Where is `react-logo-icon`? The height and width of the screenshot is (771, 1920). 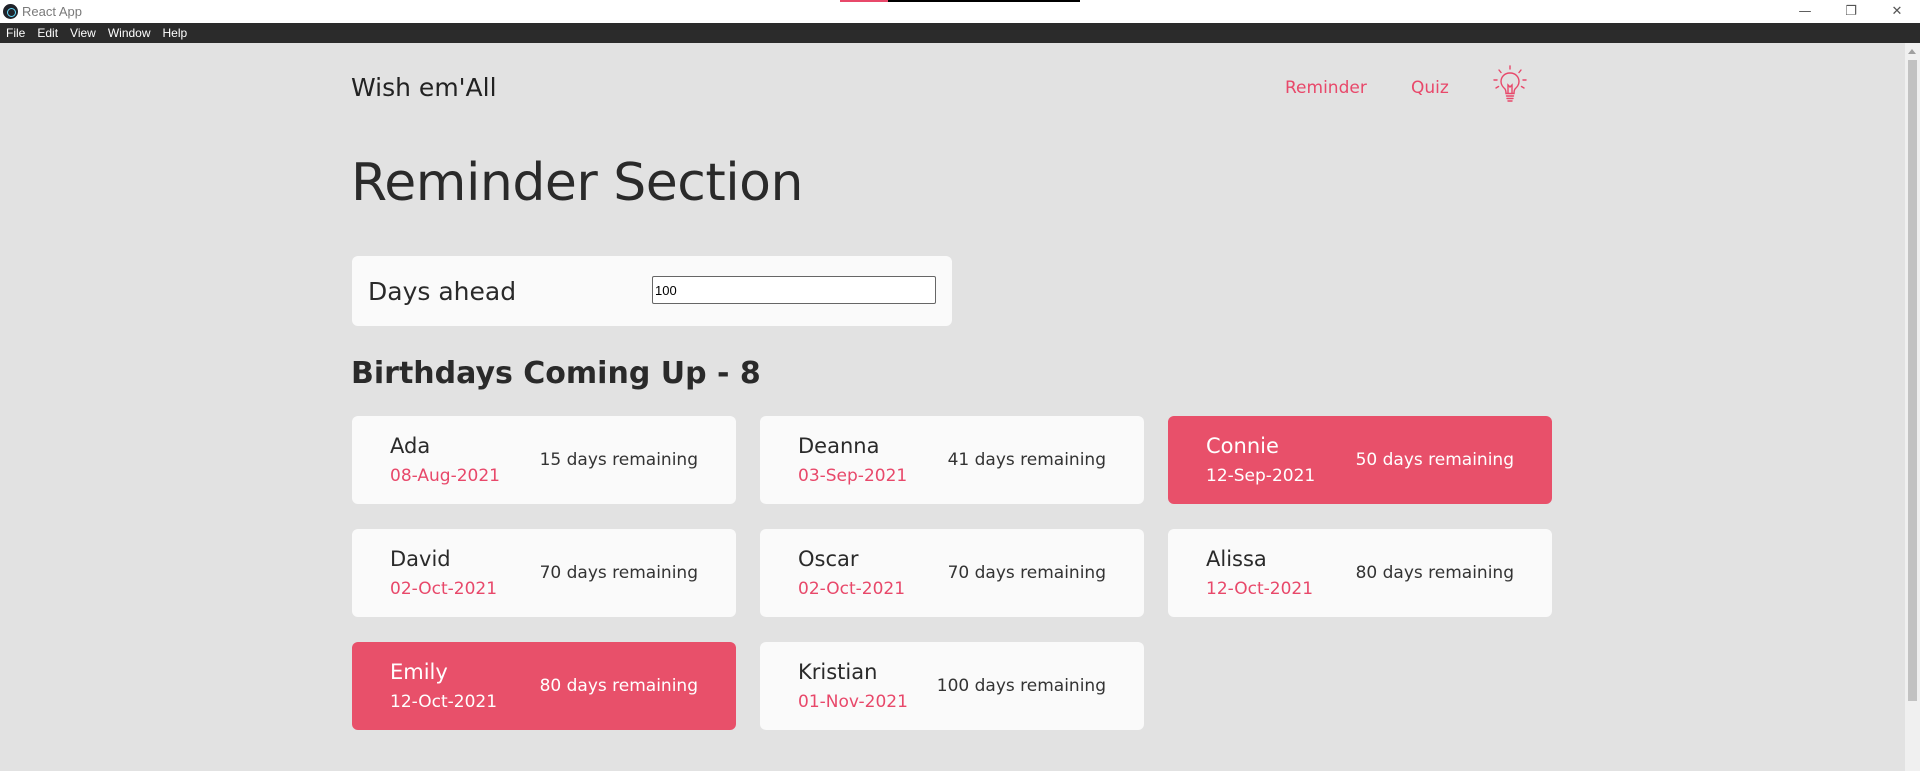 react-logo-icon is located at coordinates (10, 11).